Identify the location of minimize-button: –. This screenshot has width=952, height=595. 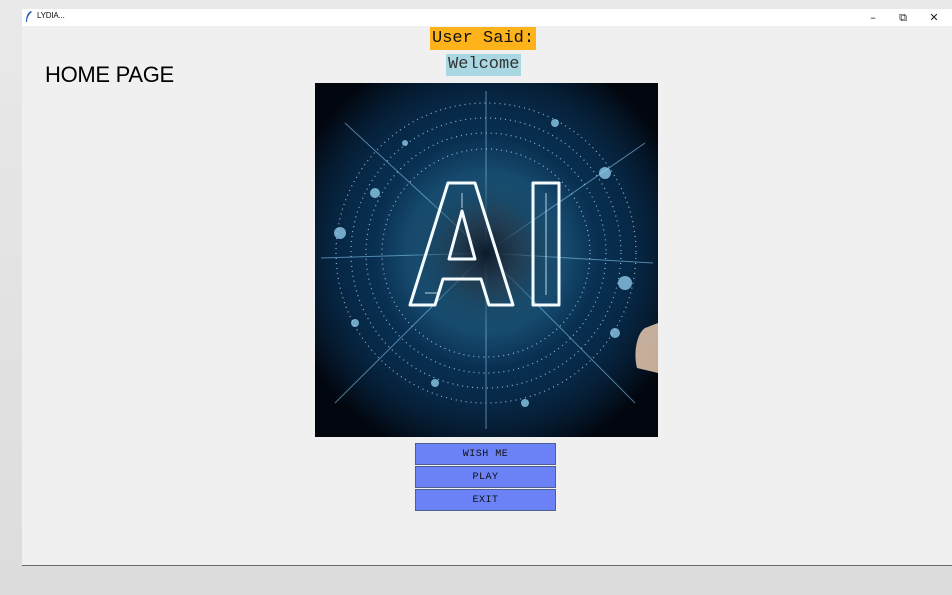
(873, 17).